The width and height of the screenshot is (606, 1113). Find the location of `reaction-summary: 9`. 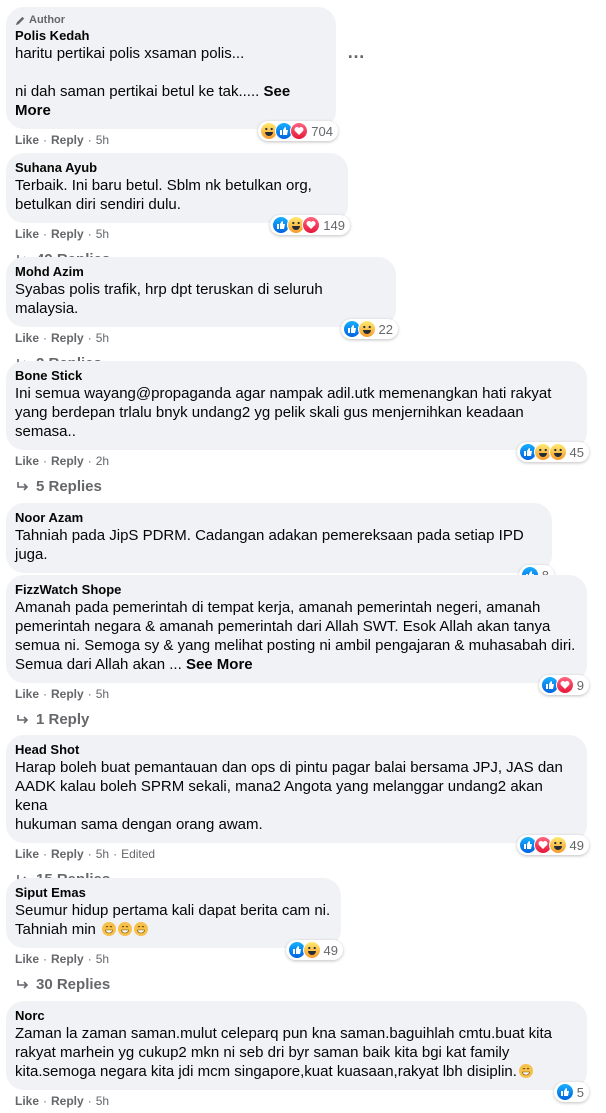

reaction-summary: 9 is located at coordinates (563, 685).